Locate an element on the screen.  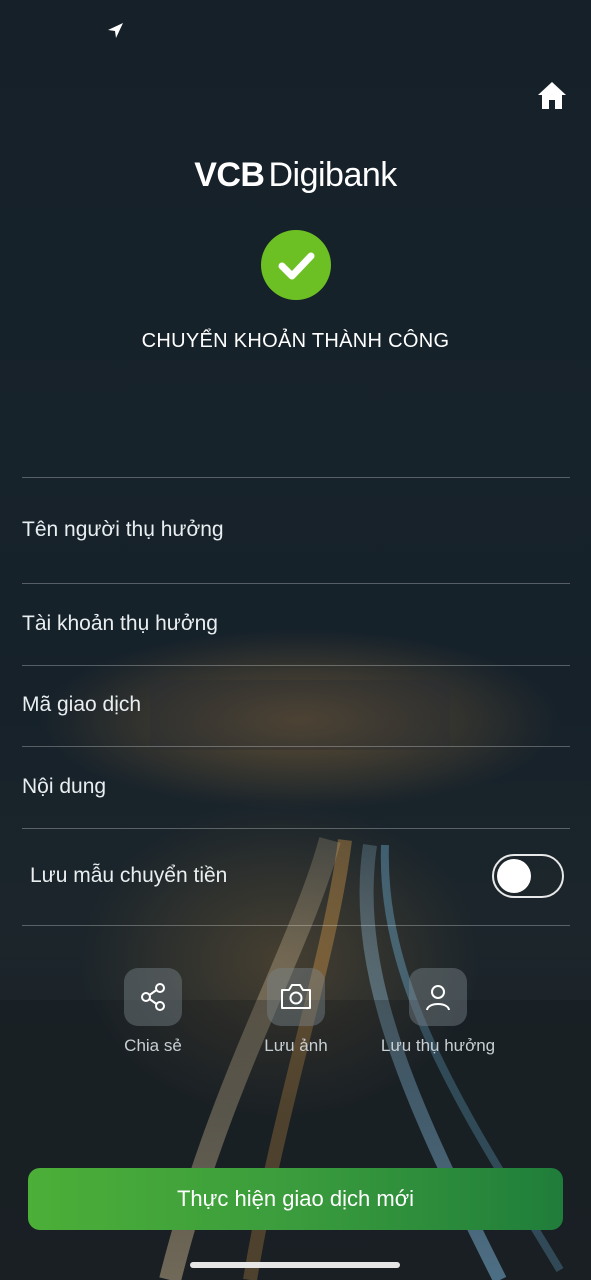
location-arrow-icon is located at coordinates (115, 30).